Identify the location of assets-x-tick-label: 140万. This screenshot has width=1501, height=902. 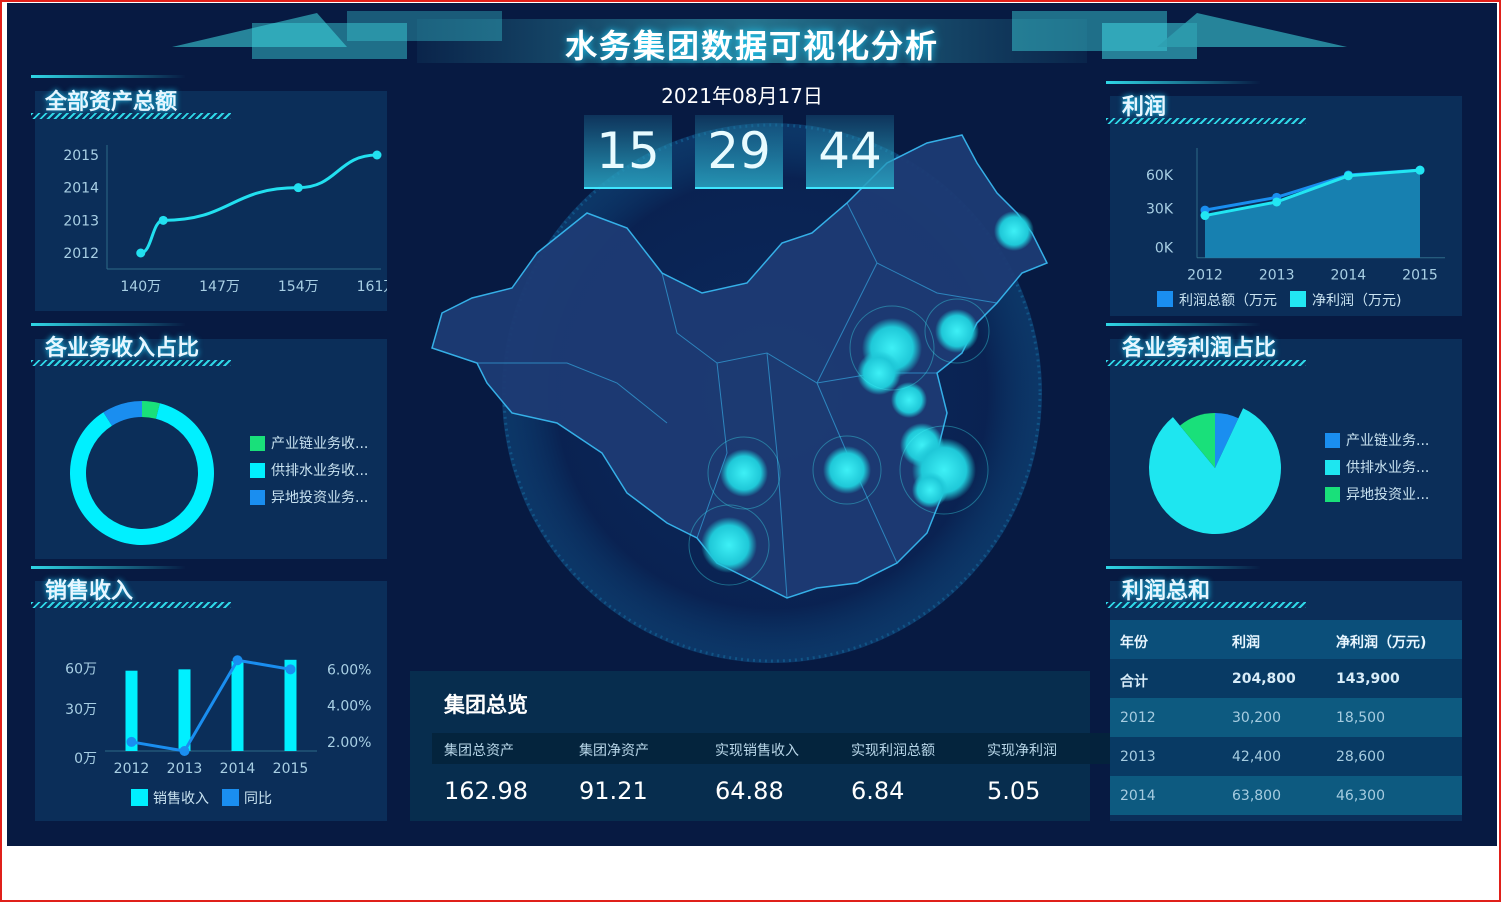
(140, 287).